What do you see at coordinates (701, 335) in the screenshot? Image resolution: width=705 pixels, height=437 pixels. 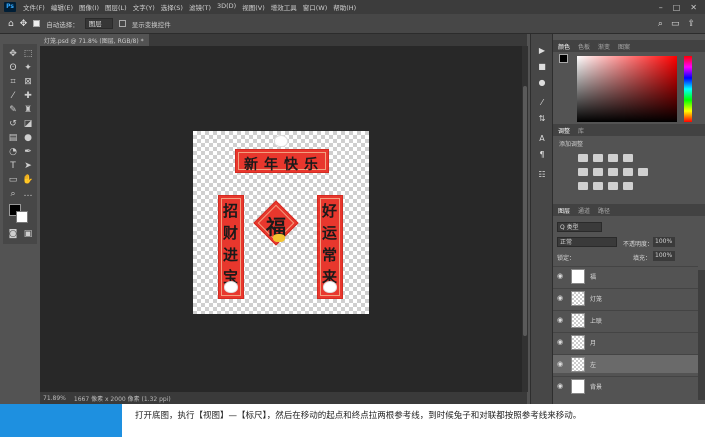 I see `layers-scrollbar` at bounding box center [701, 335].